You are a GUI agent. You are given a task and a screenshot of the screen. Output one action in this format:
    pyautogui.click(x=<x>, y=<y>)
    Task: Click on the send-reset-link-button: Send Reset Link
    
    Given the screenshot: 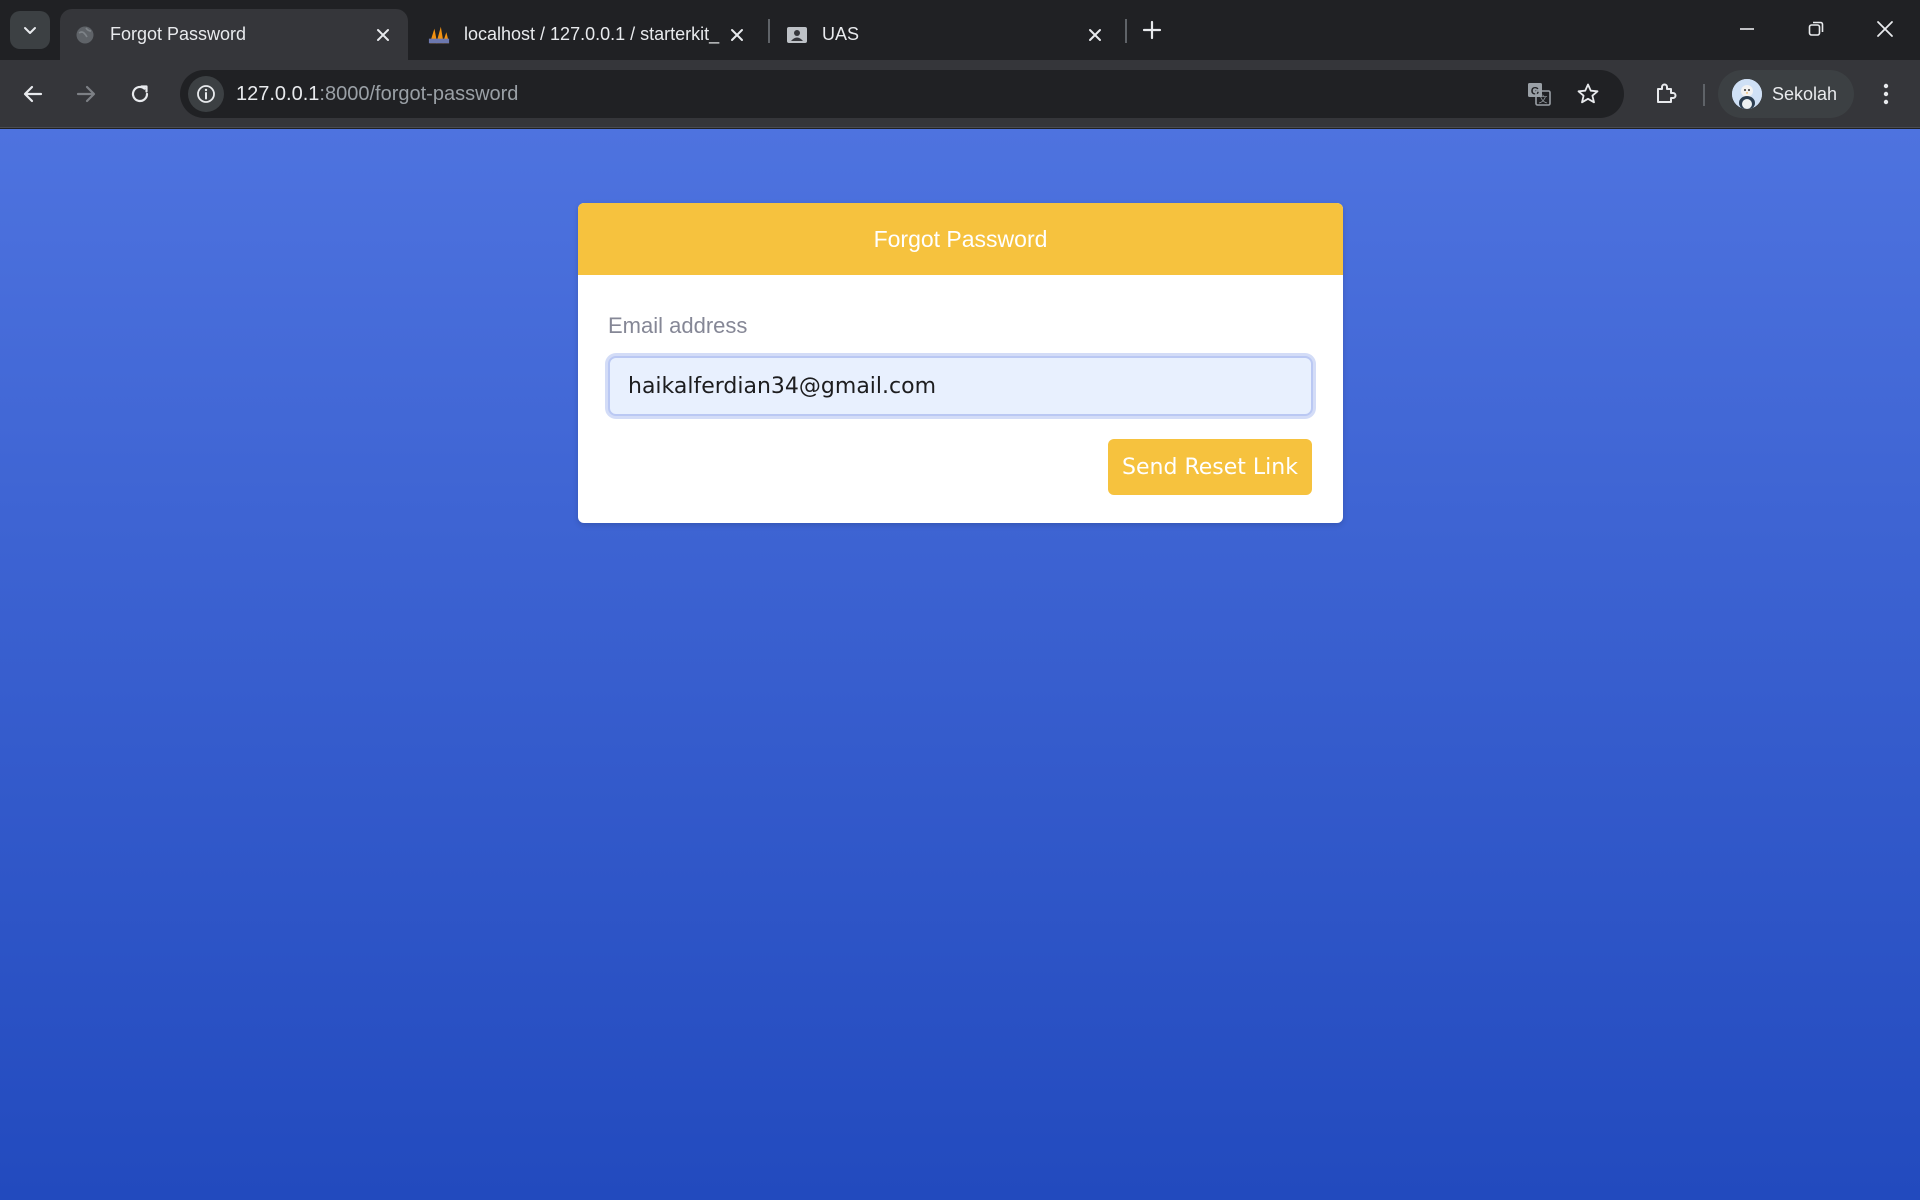 What is the action you would take?
    pyautogui.click(x=1210, y=467)
    